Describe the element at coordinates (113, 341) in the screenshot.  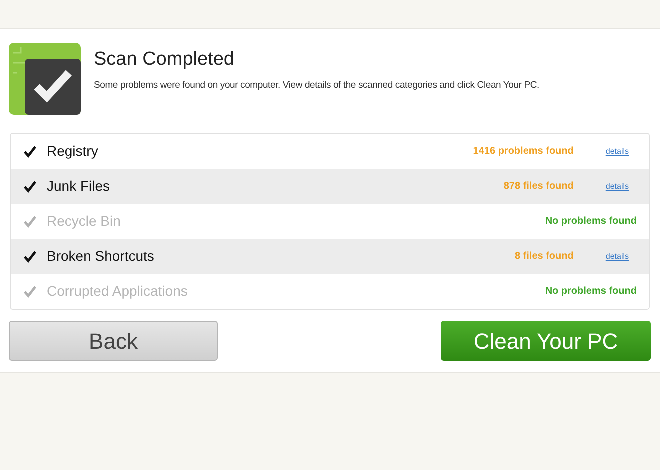
I see `back-button: Back` at that location.